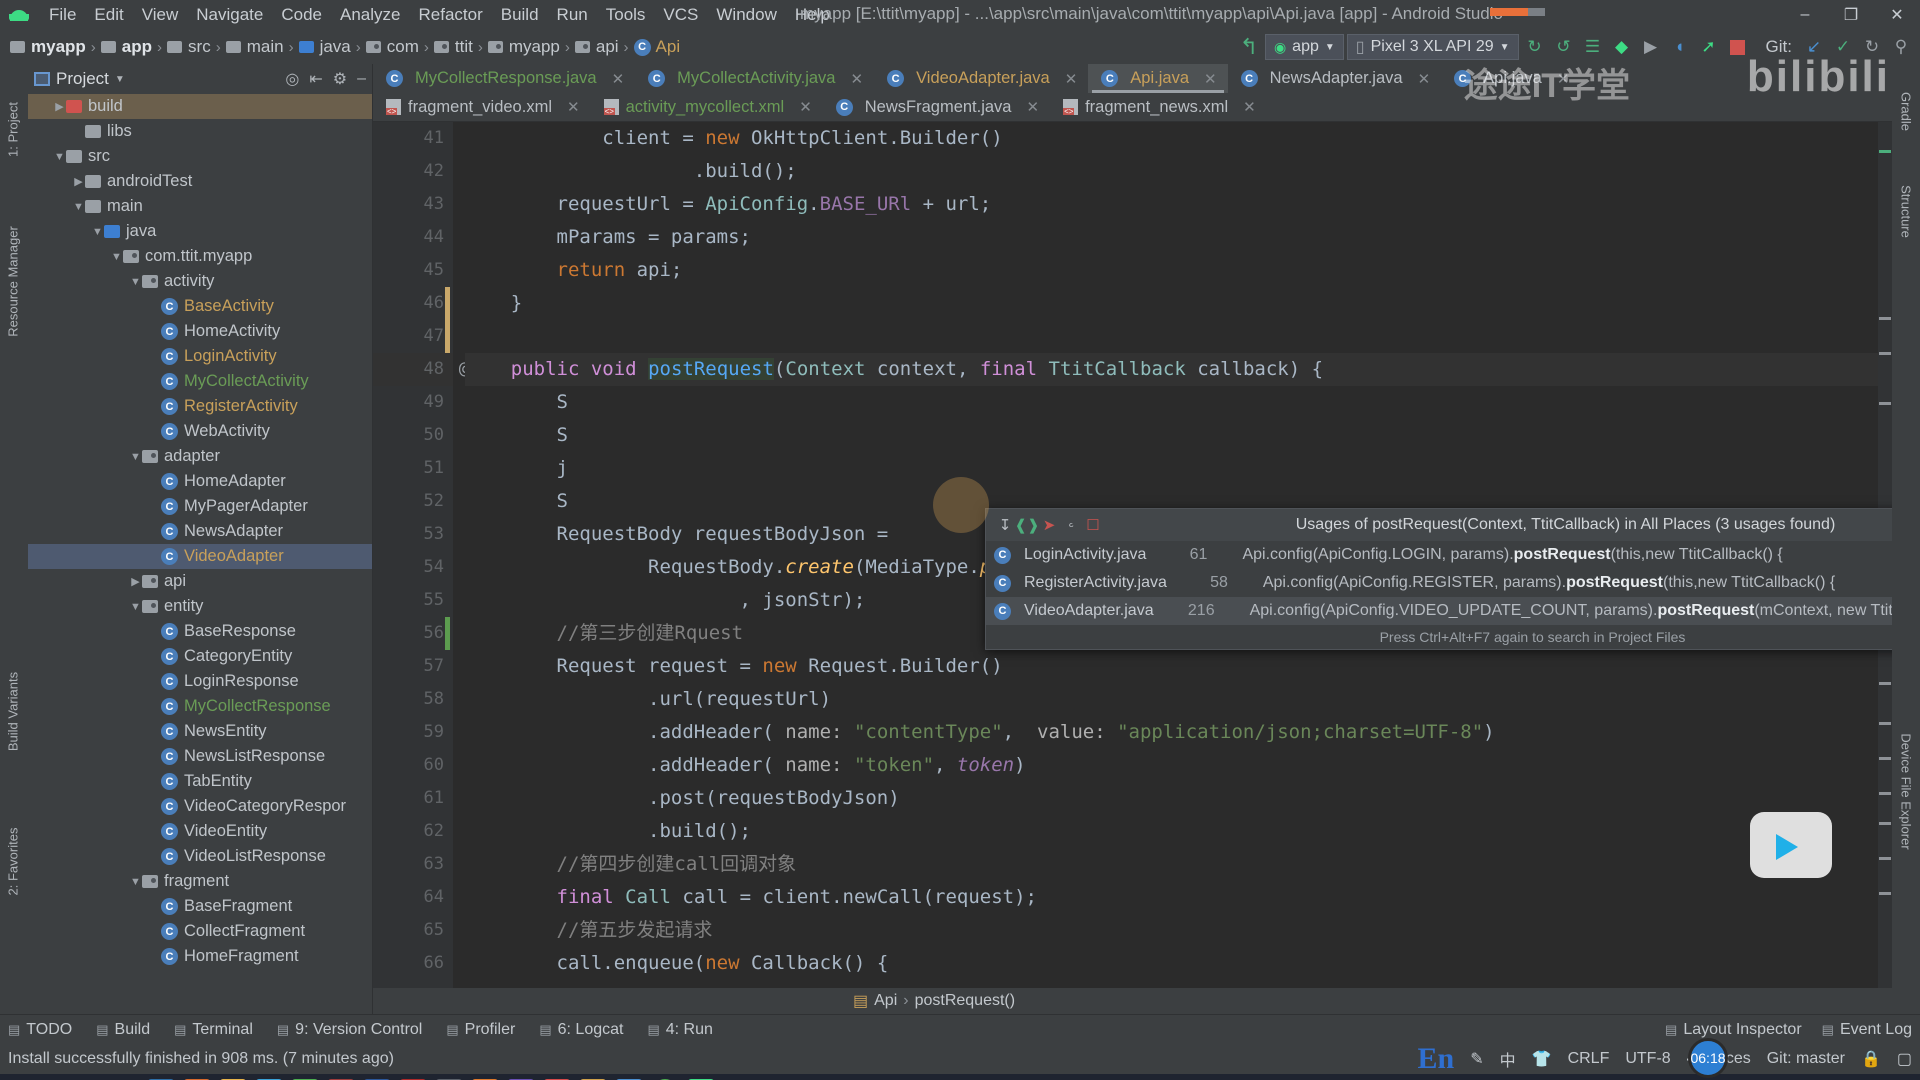 This screenshot has height=1080, width=1920. What do you see at coordinates (981, 78) in the screenshot?
I see `editor-tab-VideoAdapter-java: C VideoAdapter.java ✕` at bounding box center [981, 78].